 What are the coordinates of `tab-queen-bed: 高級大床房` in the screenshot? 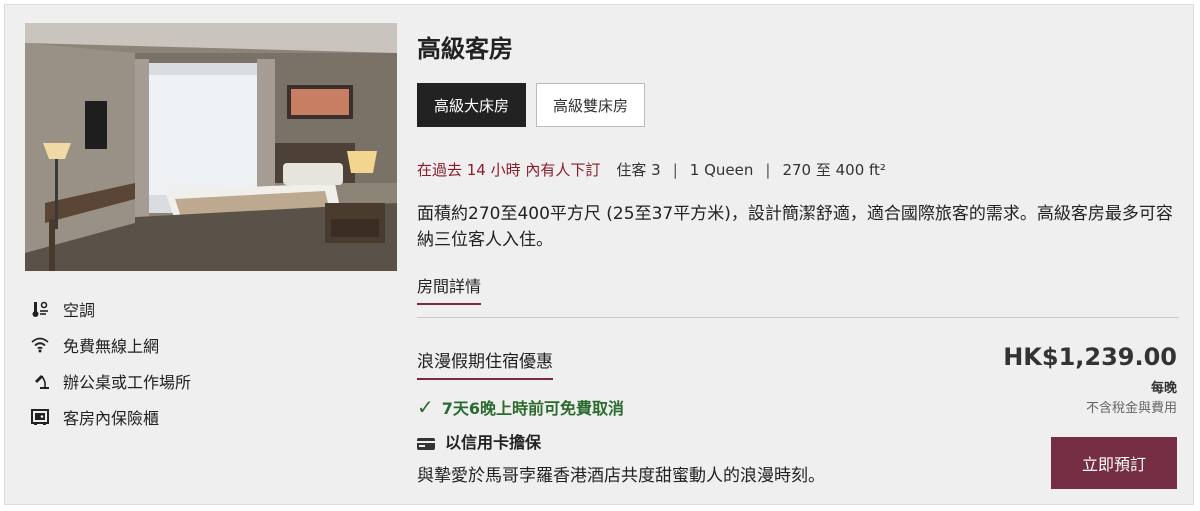 It's located at (472, 105).